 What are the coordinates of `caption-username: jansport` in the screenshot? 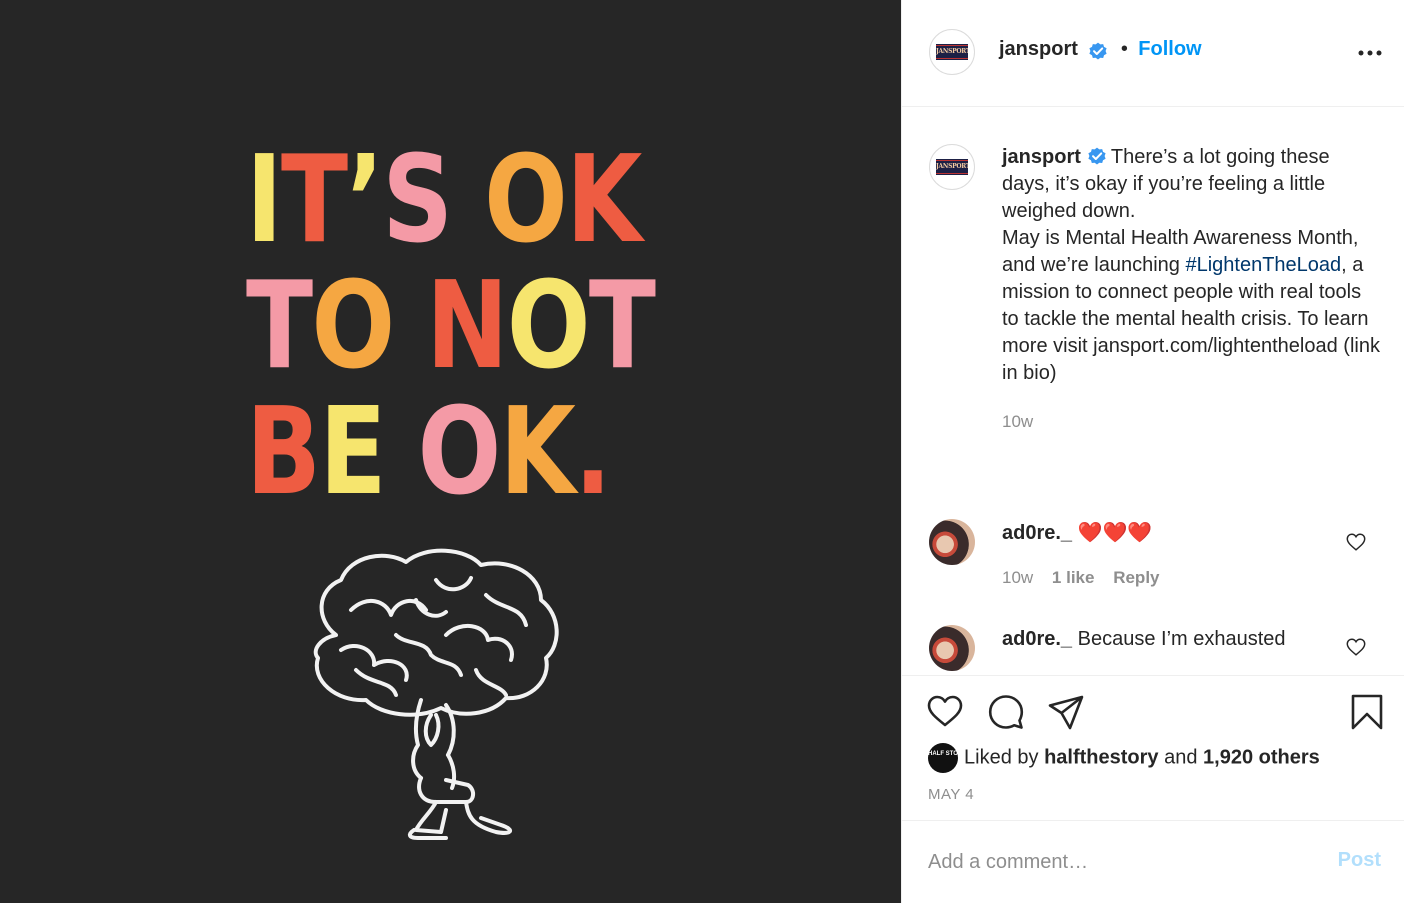 It's located at (1041, 157).